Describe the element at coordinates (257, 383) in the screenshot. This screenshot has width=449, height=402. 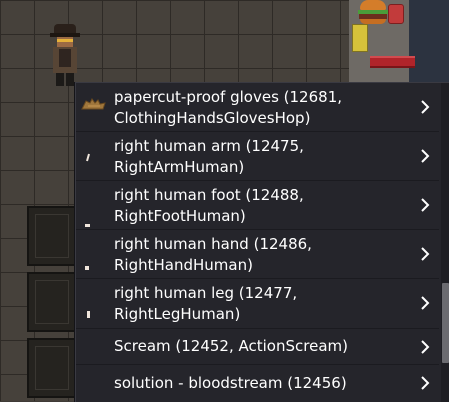
I see `menu-item-solution-bloodstream: solution - bloodstream (12456)` at that location.